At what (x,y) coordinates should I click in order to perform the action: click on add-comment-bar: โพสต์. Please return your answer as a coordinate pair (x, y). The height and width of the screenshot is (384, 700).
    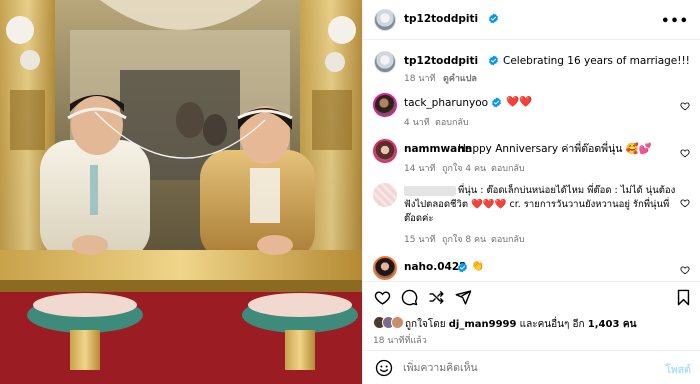
    Looking at the image, I should click on (531, 367).